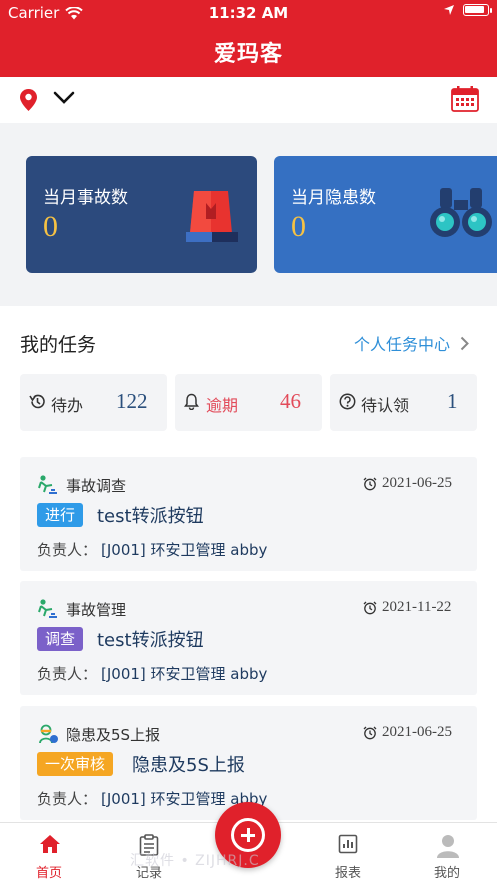 The height and width of the screenshot is (883, 497). Describe the element at coordinates (113, 735) in the screenshot. I see `task-type: 隐患及5S上报` at that location.